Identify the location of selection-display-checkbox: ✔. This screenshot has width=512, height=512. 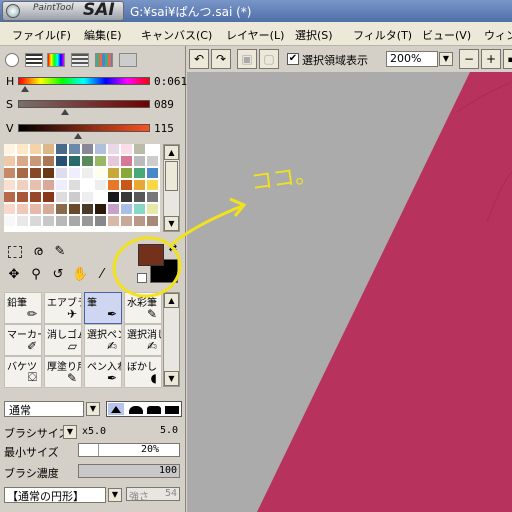
(293, 59).